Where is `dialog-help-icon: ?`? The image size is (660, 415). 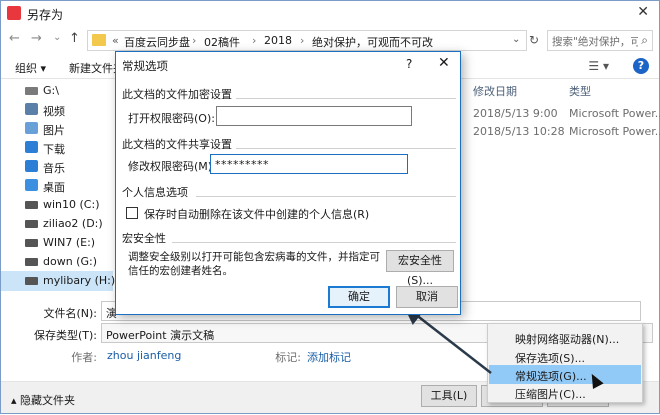
dialog-help-icon: ? is located at coordinates (409, 64).